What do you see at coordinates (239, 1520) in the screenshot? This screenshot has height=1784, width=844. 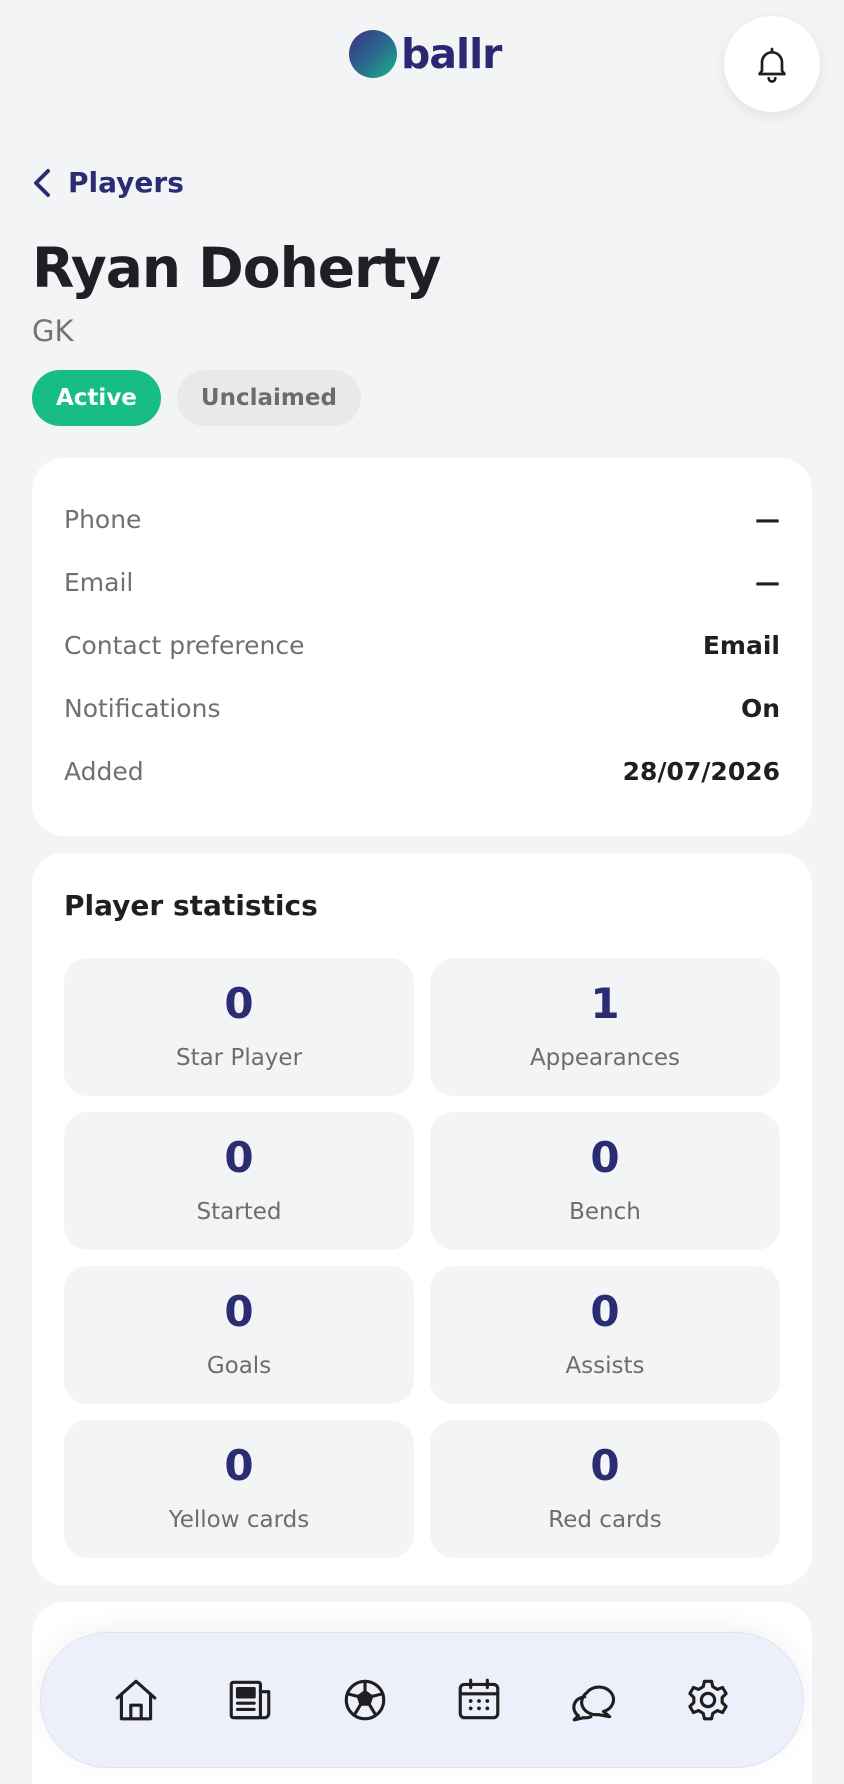 I see `stat-label: Yellow cards` at bounding box center [239, 1520].